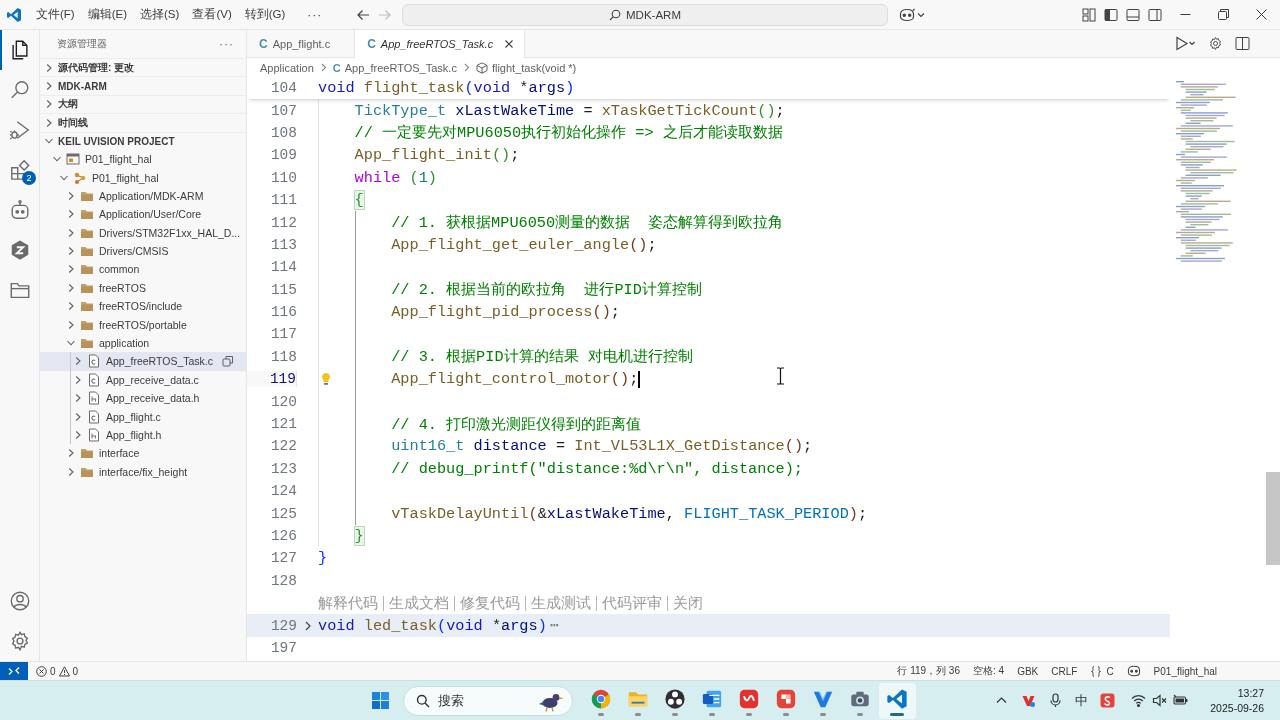  I want to click on battery-charging-icon, so click(1181, 700).